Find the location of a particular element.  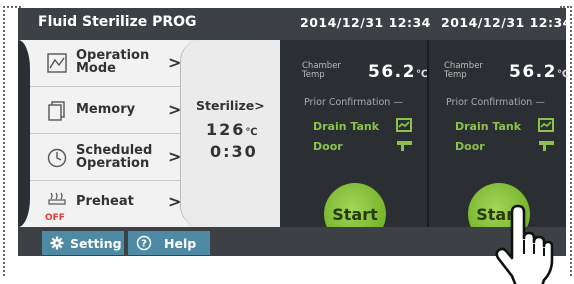

operation-mode-icon is located at coordinates (57, 63).